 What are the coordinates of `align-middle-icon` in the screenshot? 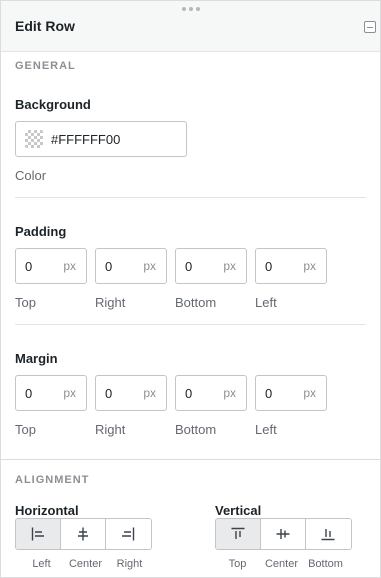 It's located at (283, 534).